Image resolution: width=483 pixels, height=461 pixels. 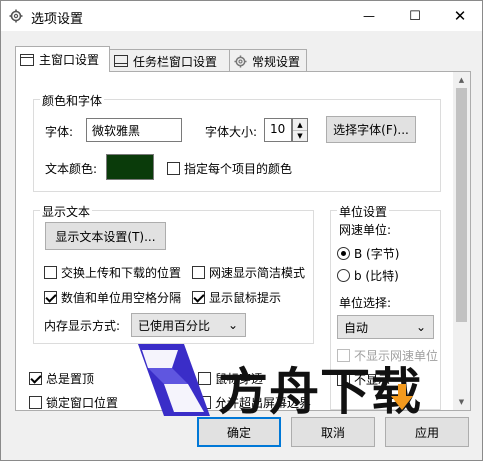 I want to click on scroll-up-icon: ▲, so click(x=461, y=80).